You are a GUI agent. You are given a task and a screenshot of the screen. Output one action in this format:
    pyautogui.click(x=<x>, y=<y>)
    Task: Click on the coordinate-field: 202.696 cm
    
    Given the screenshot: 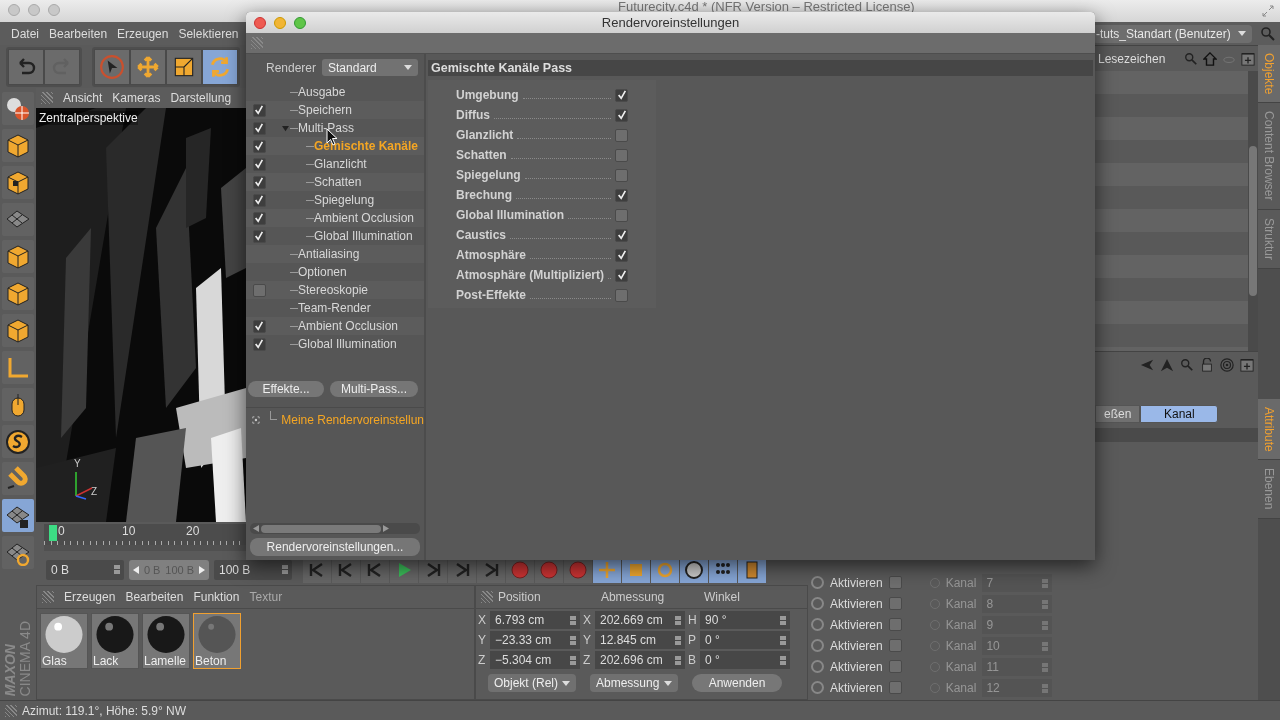 What is the action you would take?
    pyautogui.click(x=640, y=660)
    